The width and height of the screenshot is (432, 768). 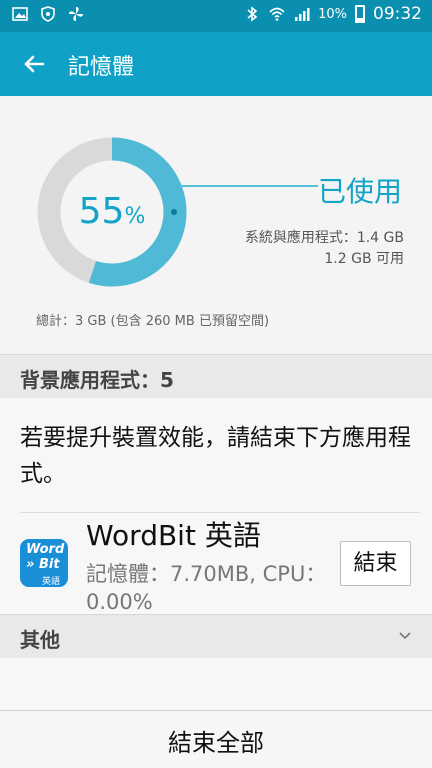 What do you see at coordinates (40, 640) in the screenshot?
I see `other-section-title: 其他` at bounding box center [40, 640].